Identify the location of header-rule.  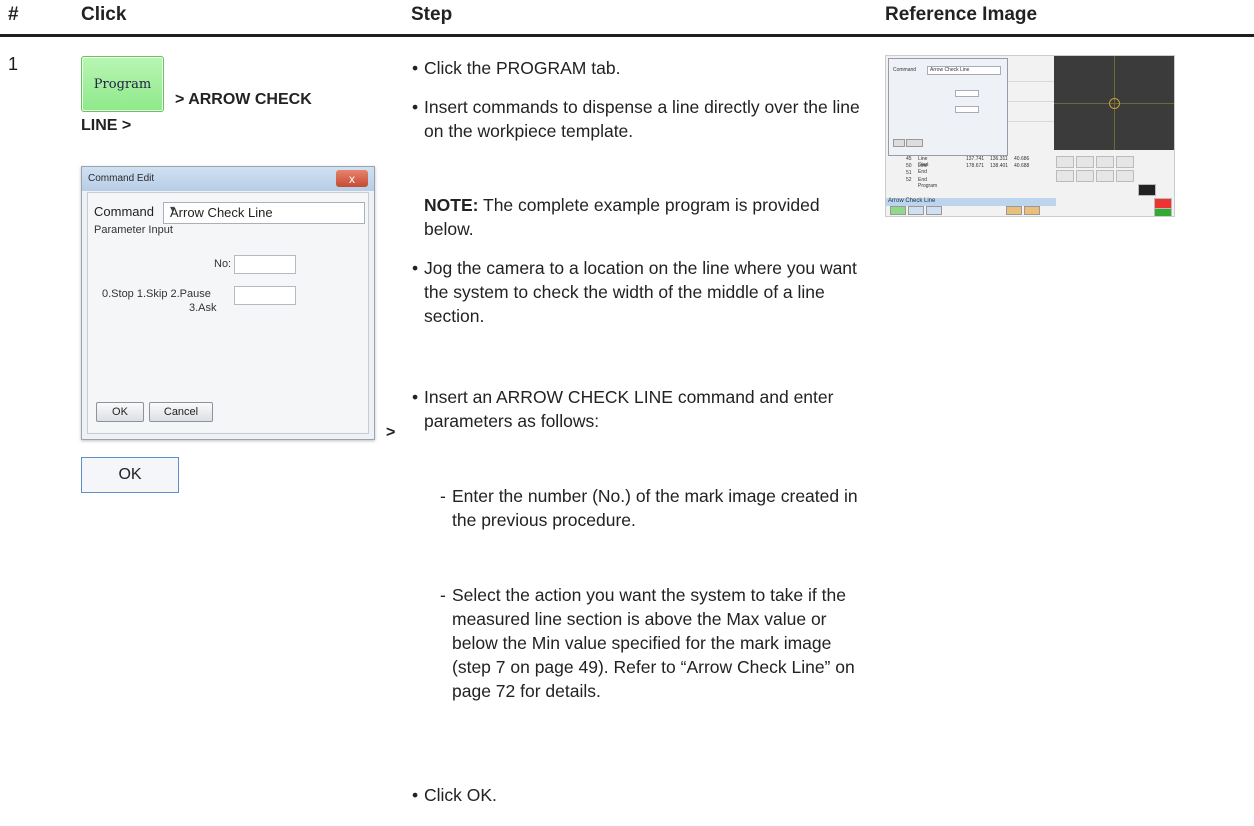
(627, 35).